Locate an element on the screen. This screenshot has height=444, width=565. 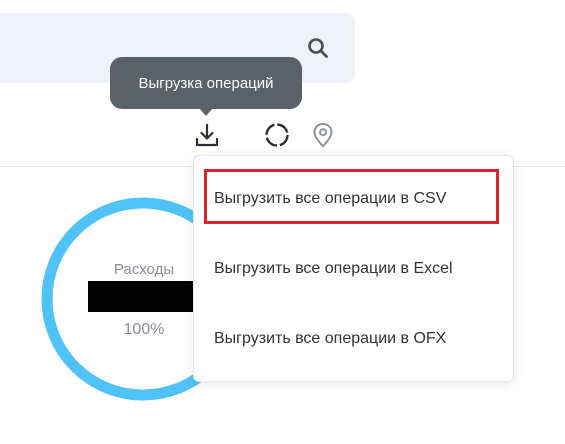
menu-item-label: Выгрузить все операции в Excel is located at coordinates (333, 268).